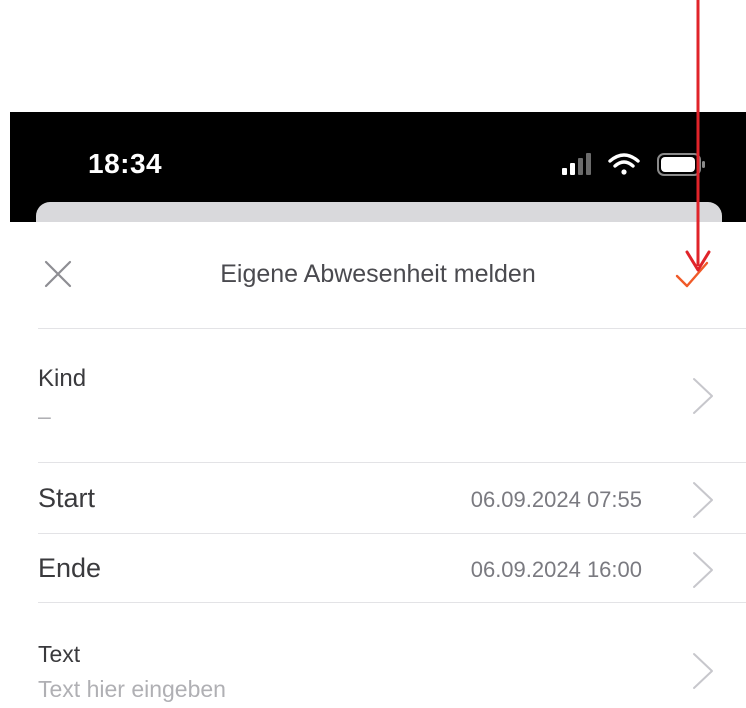 The image size is (746, 708). I want to click on start-label: Start, so click(67, 498).